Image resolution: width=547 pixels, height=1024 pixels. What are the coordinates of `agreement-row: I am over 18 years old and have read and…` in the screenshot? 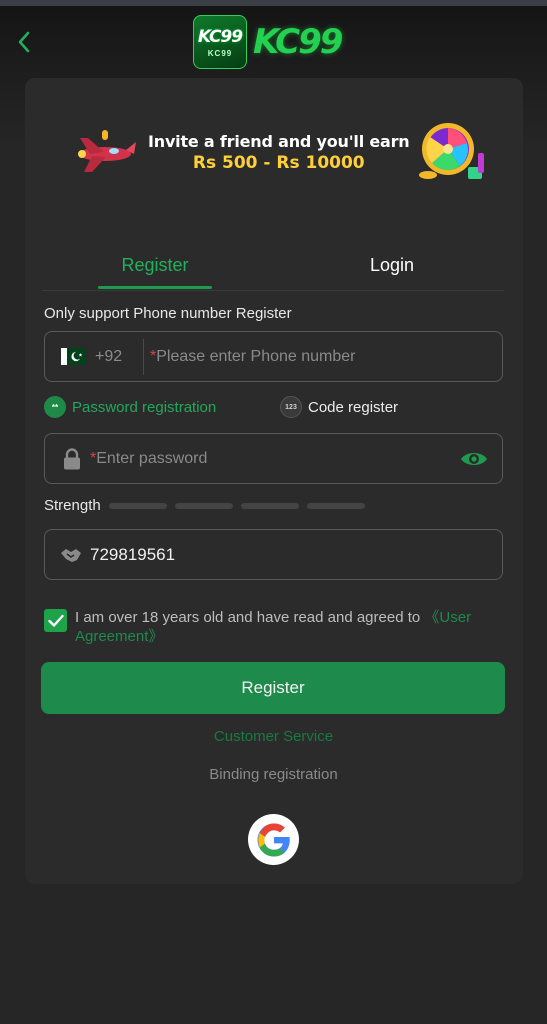 It's located at (274, 627).